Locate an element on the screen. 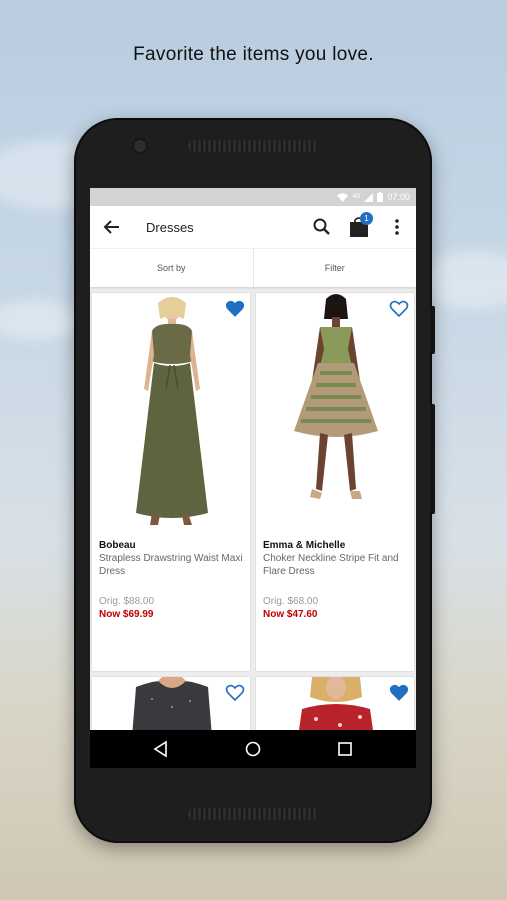 This screenshot has height=900, width=507. wifi-icon is located at coordinates (343, 197).